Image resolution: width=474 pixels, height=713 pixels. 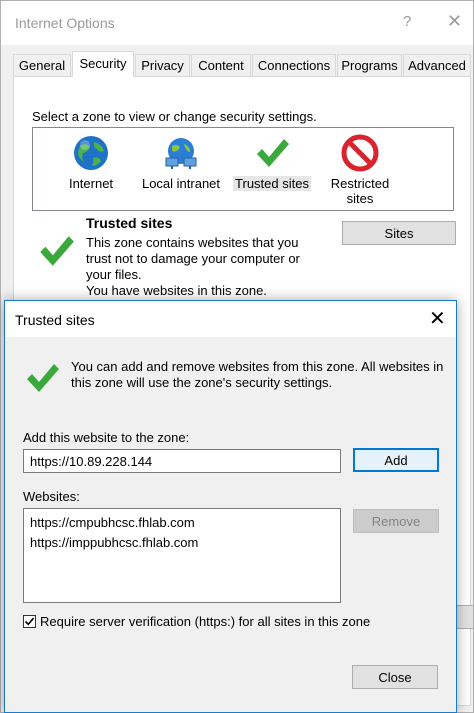 I want to click on zone-restricted-sites: Restricted sites, so click(x=360, y=170).